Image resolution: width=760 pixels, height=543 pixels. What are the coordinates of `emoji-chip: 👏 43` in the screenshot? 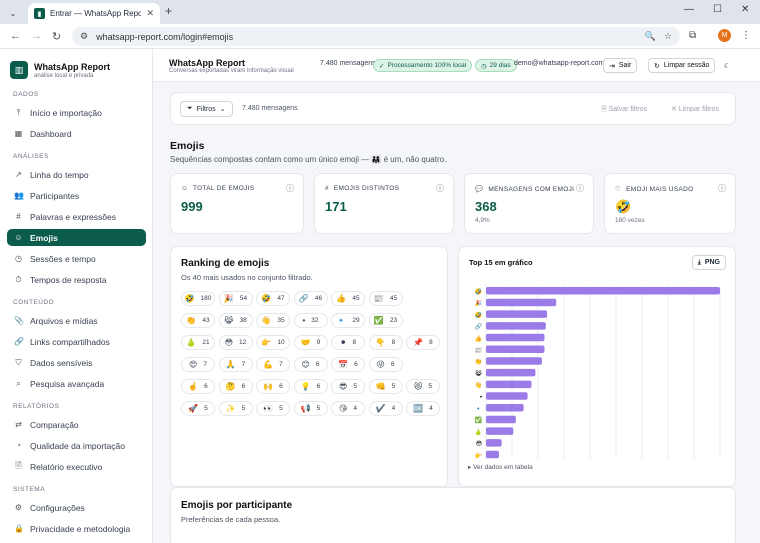 It's located at (198, 320).